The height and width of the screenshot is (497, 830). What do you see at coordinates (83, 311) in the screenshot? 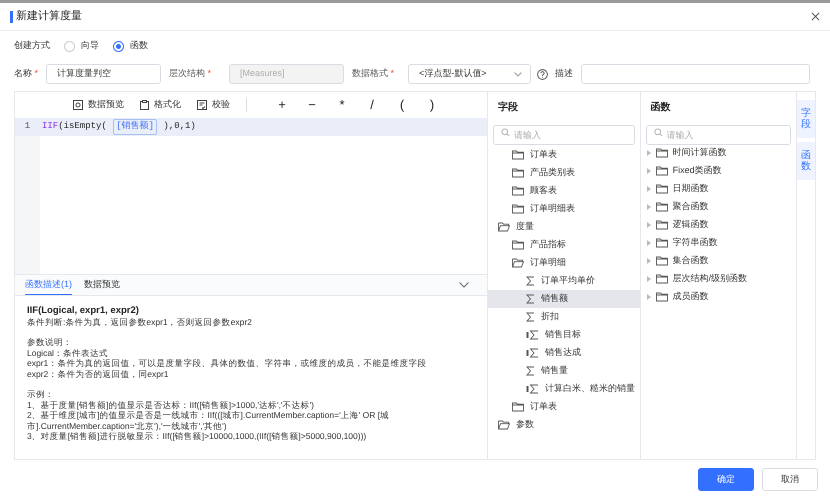
I see `function-signature: IIF(Logical, expr1, expr2)` at bounding box center [83, 311].